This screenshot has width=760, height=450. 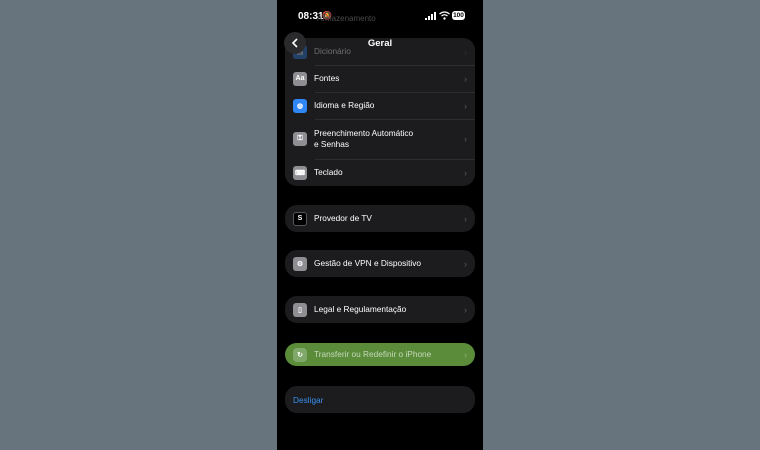 I want to click on row-label-line1: Preenchimento Automático, so click(x=364, y=133).